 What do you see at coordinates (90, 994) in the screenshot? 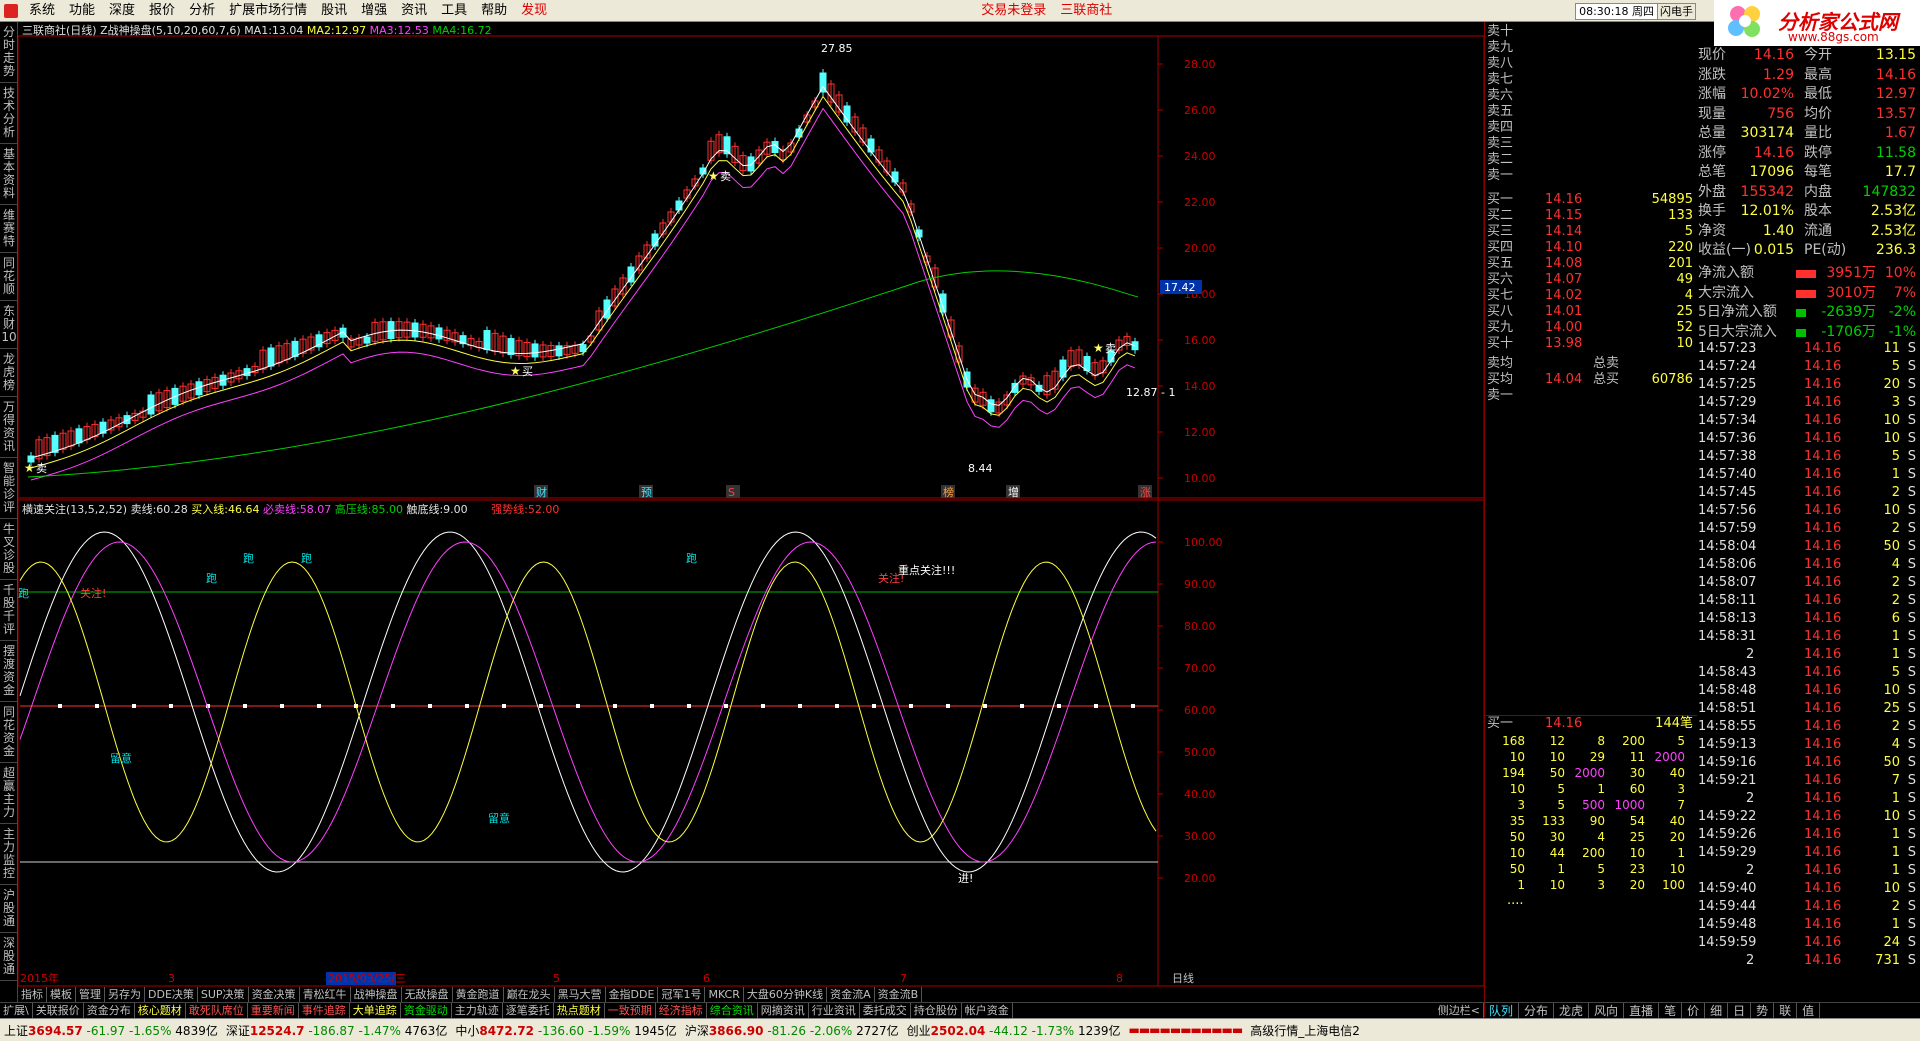
I see `indicator-tab-2: 管理` at bounding box center [90, 994].